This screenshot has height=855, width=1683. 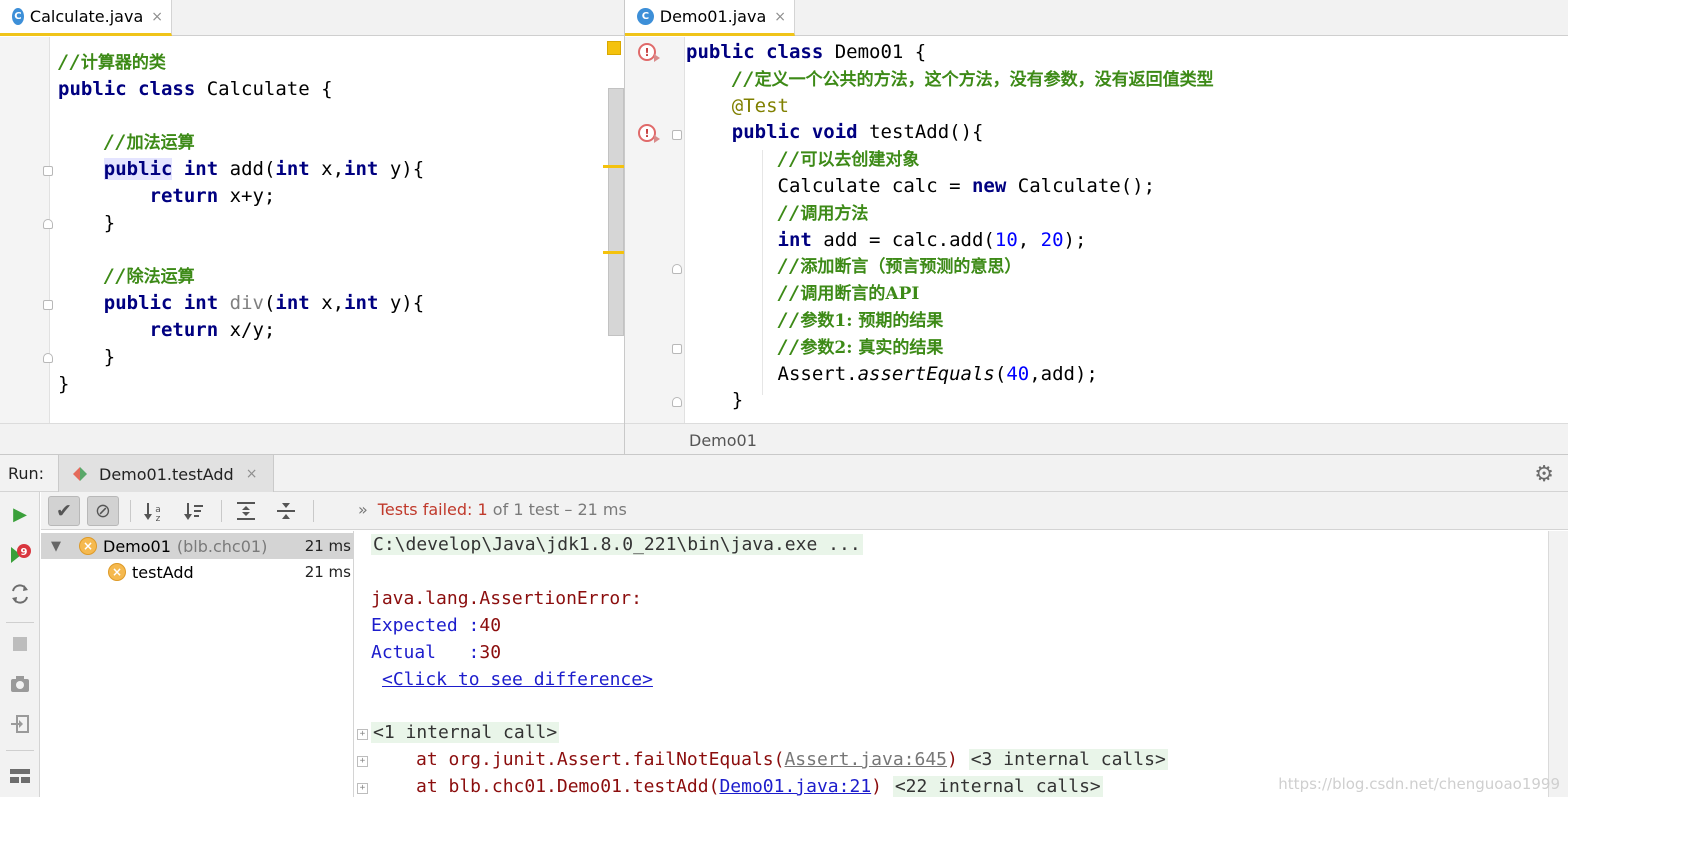 What do you see at coordinates (465, 732) in the screenshot?
I see `internal-call-fold: <1 internal call>` at bounding box center [465, 732].